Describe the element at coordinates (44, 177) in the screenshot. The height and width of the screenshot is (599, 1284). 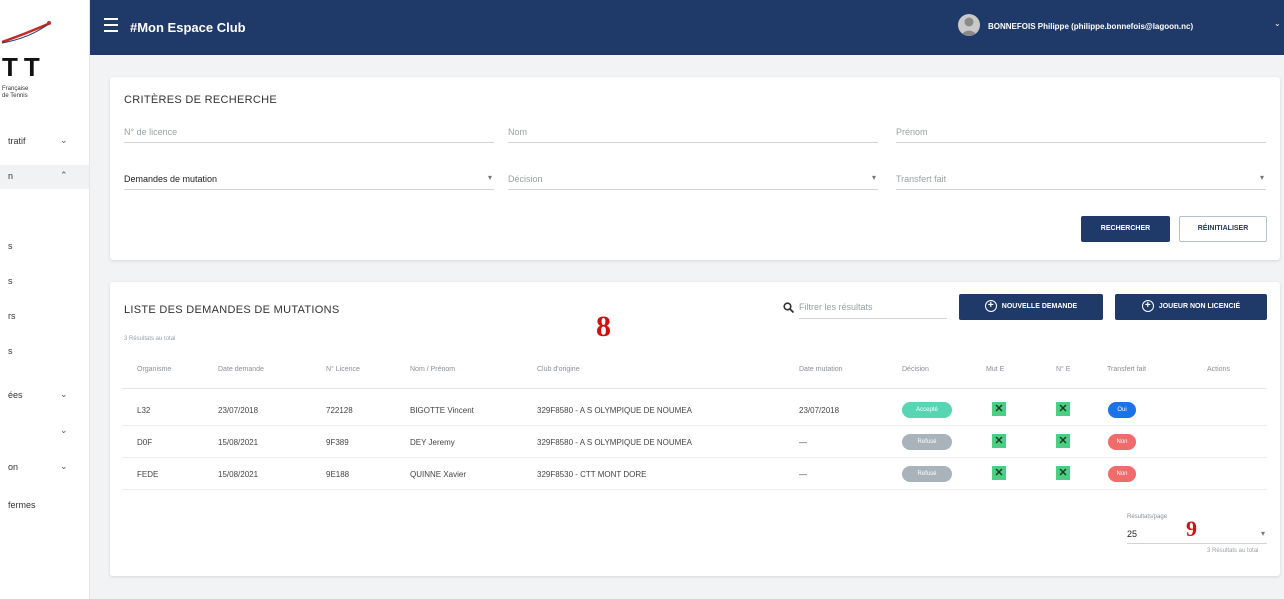
I see `sidebar-item-mutation: n ⌃` at that location.